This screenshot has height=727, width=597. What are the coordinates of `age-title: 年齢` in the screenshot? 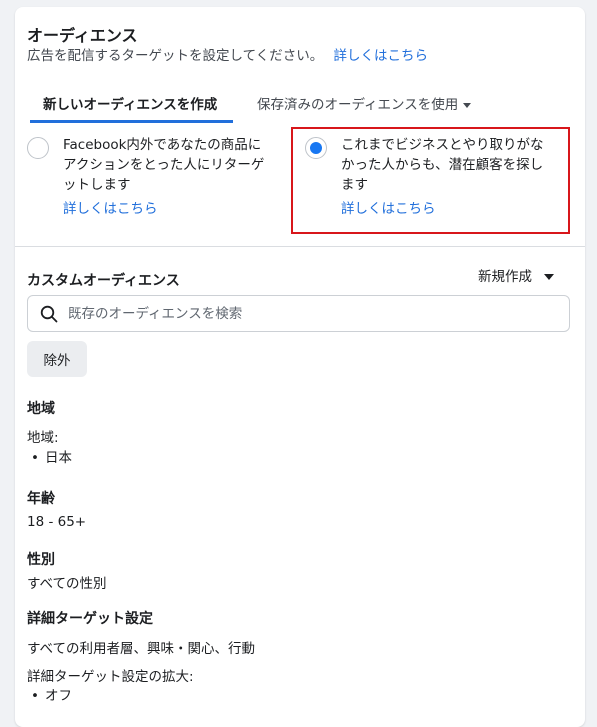 It's located at (41, 499).